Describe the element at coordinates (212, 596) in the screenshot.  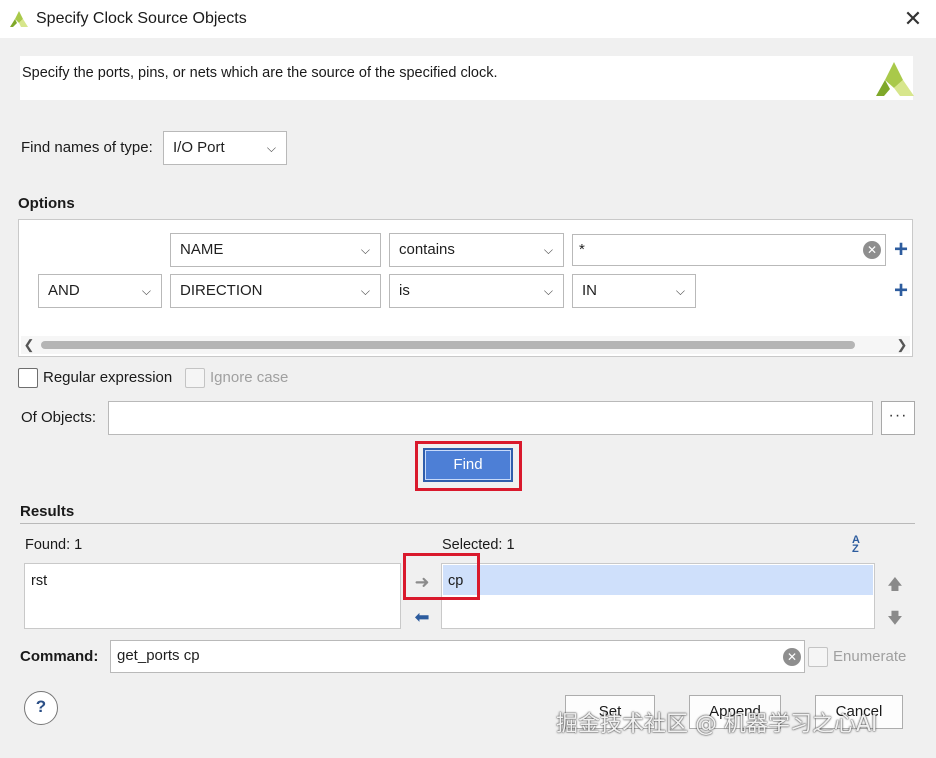
I see `found-list: rst` at that location.